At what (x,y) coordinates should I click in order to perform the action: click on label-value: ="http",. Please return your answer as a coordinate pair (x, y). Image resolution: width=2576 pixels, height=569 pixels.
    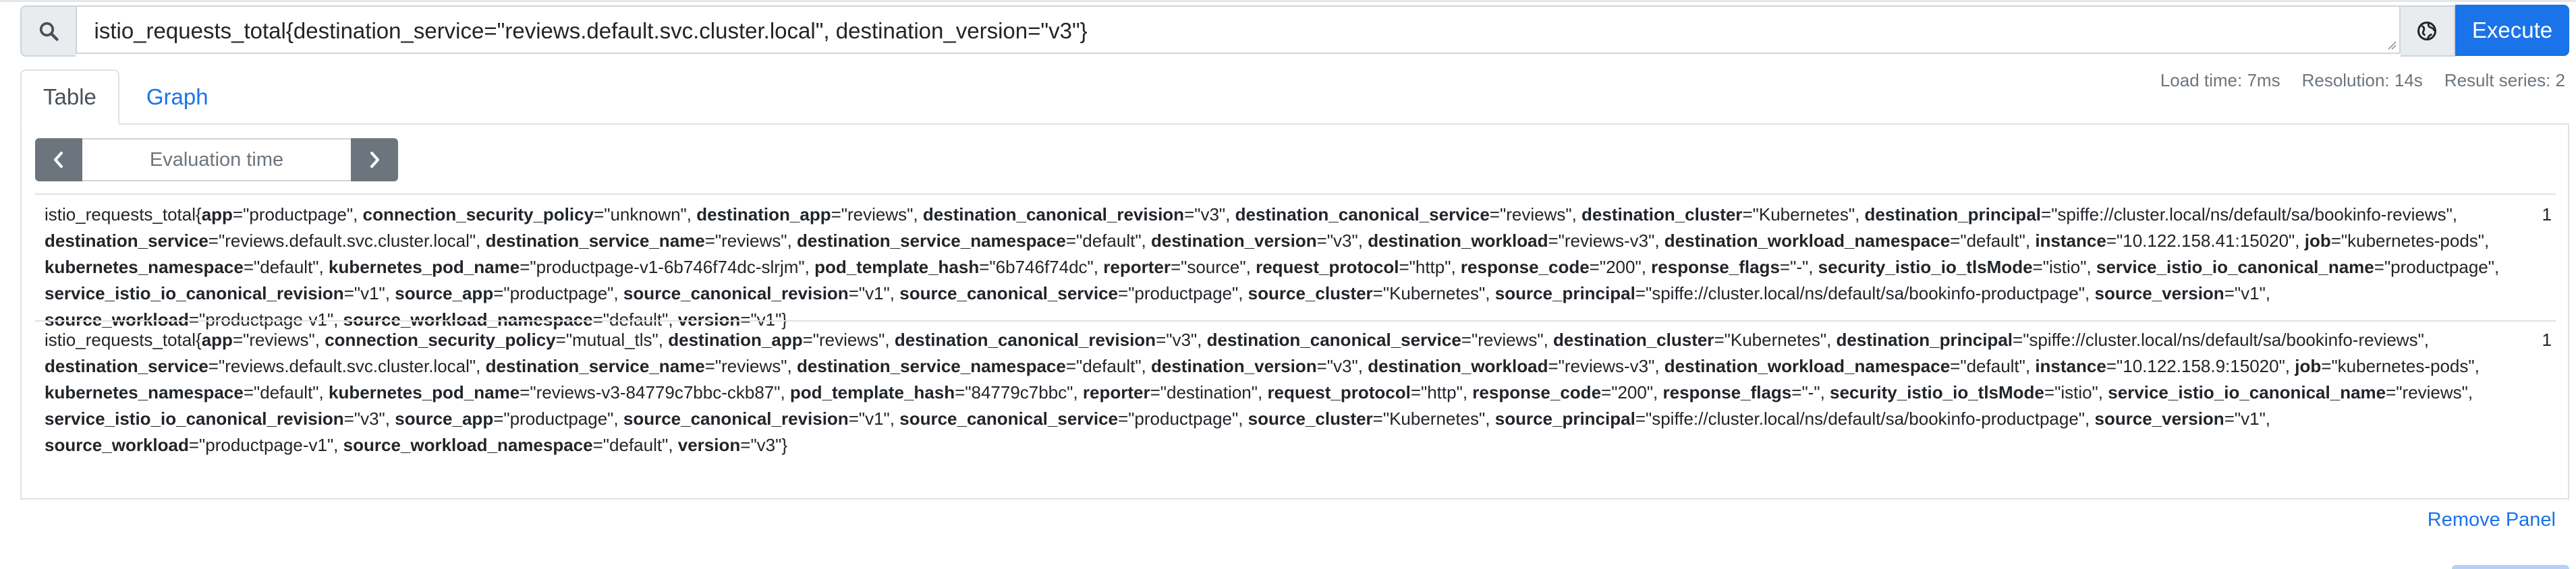
    Looking at the image, I should click on (1430, 267).